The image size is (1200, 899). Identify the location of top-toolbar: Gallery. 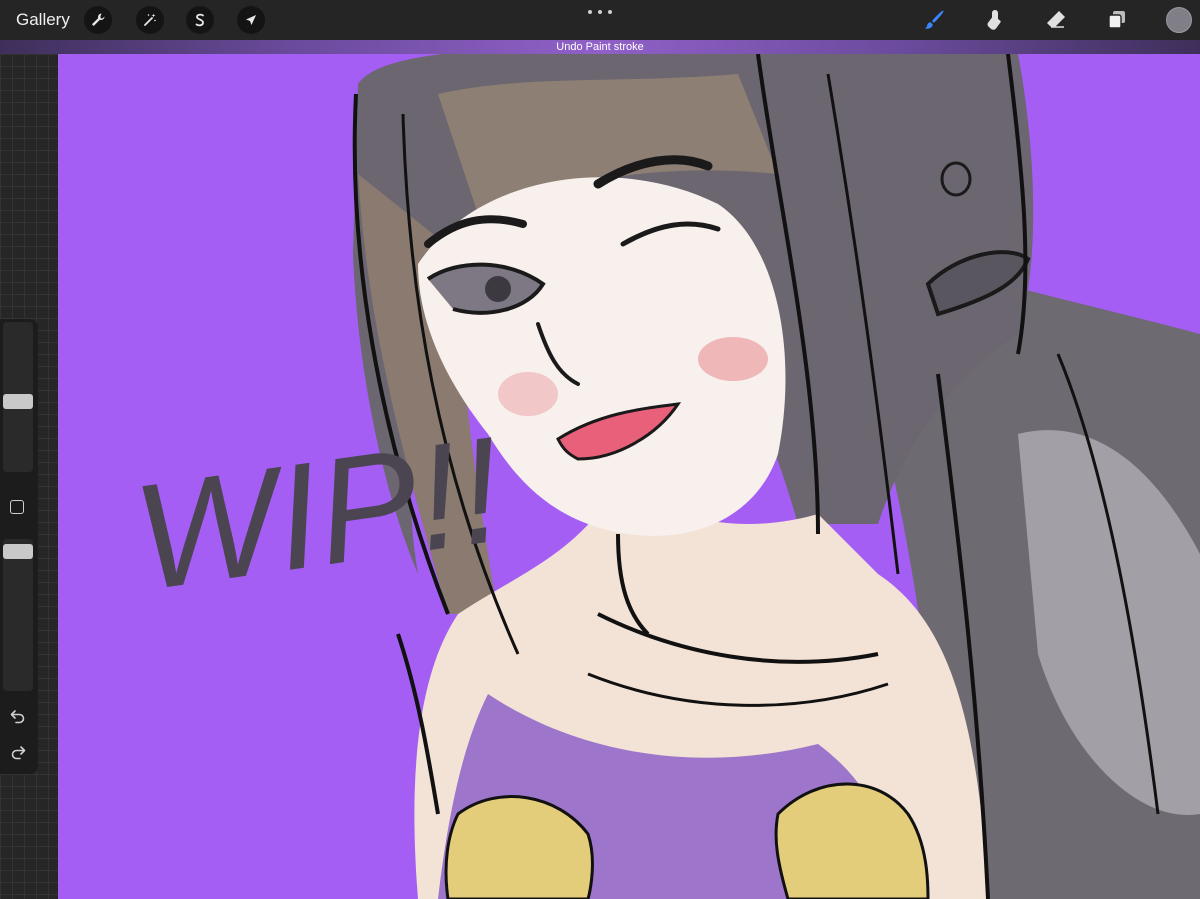
(600, 20).